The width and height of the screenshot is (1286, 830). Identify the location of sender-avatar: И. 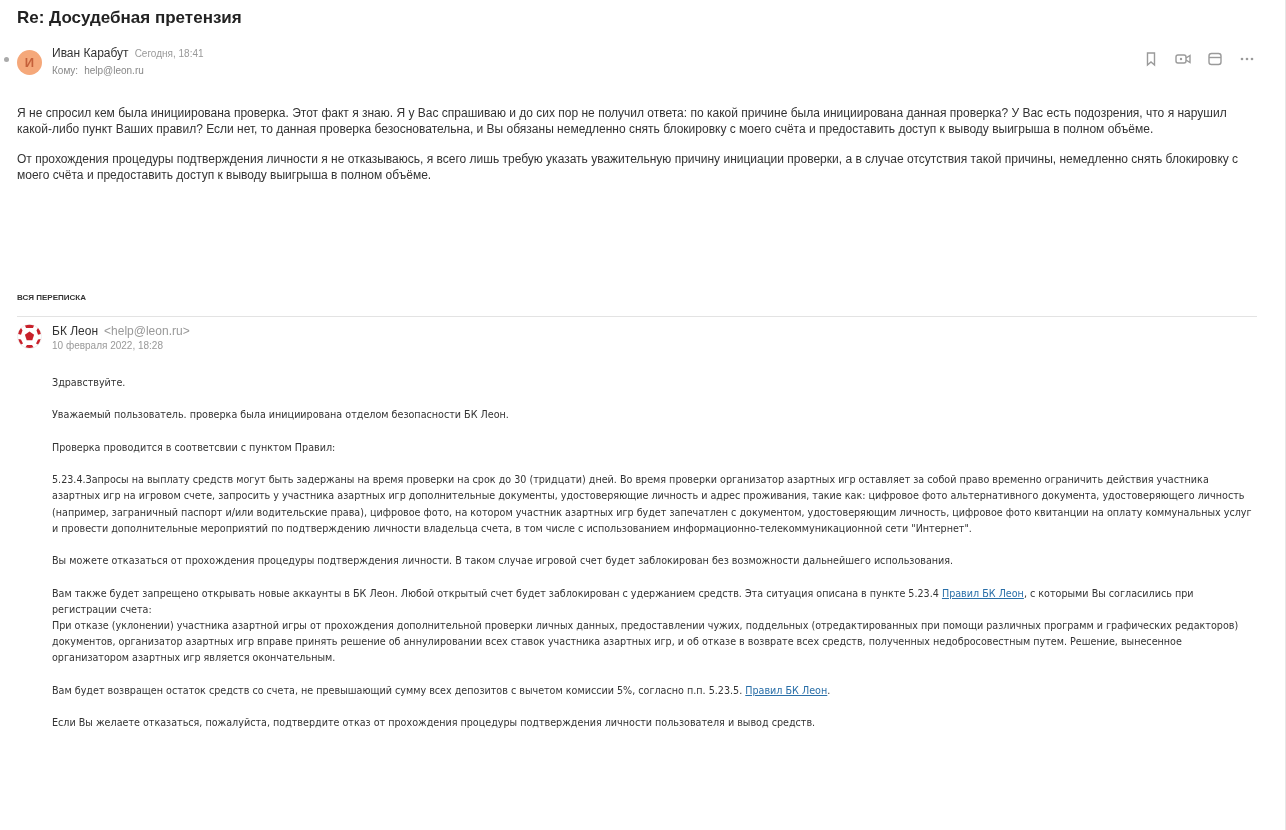
(29, 62).